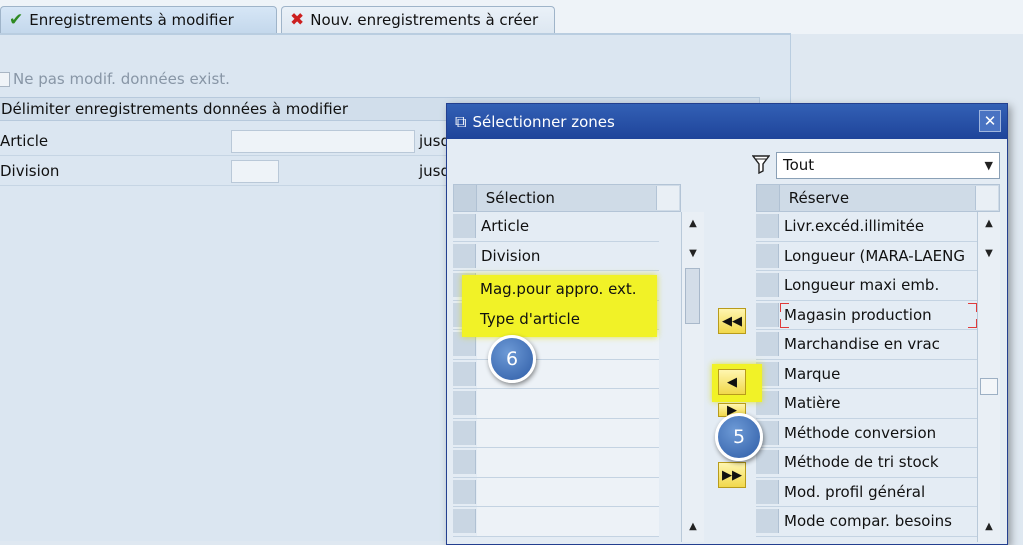  I want to click on reserve-item-label: Longueur (MARA-LAENG, so click(874, 255).